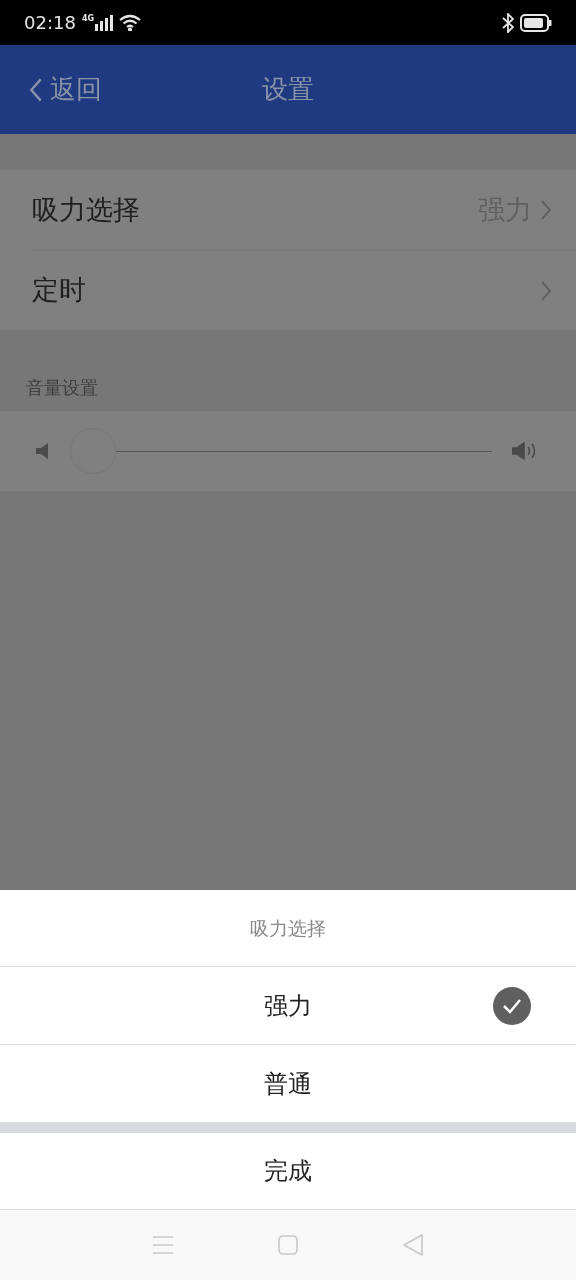 The width and height of the screenshot is (576, 1280). Describe the element at coordinates (43, 451) in the screenshot. I see `volume-low-icon` at that location.